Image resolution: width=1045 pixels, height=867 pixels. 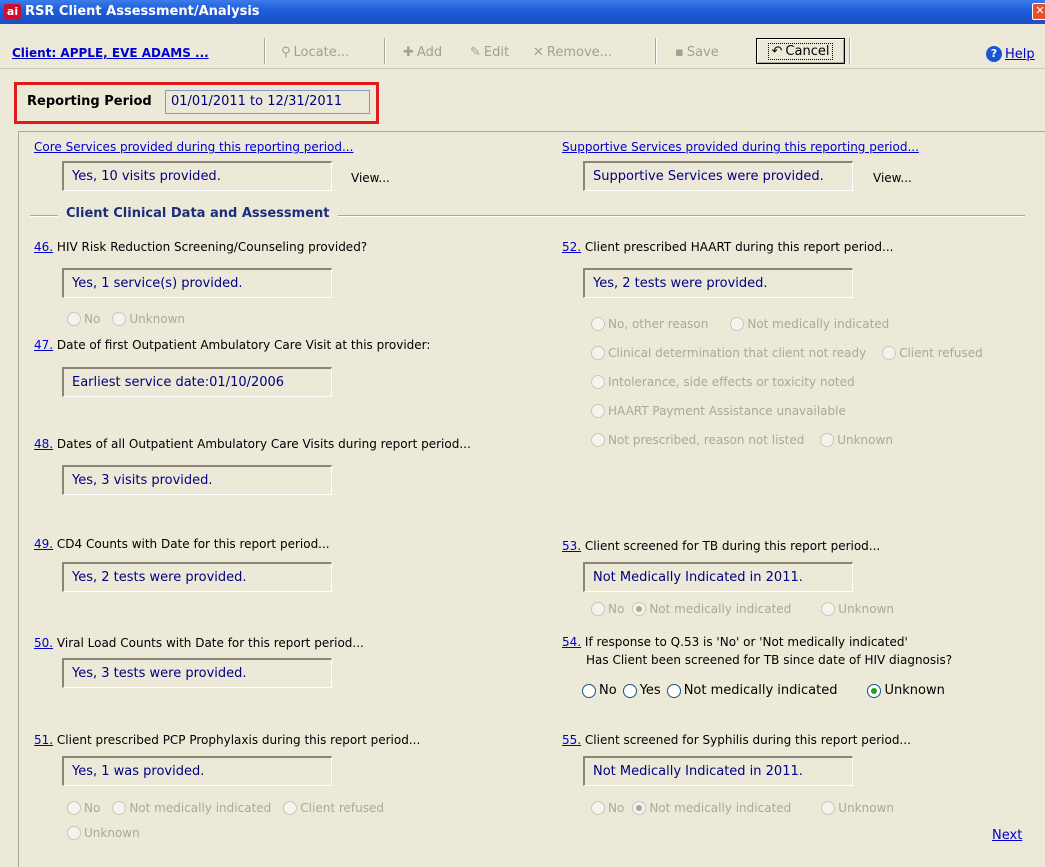 What do you see at coordinates (198, 213) in the screenshot?
I see `section-title: Client Clinical Data and Assessment` at bounding box center [198, 213].